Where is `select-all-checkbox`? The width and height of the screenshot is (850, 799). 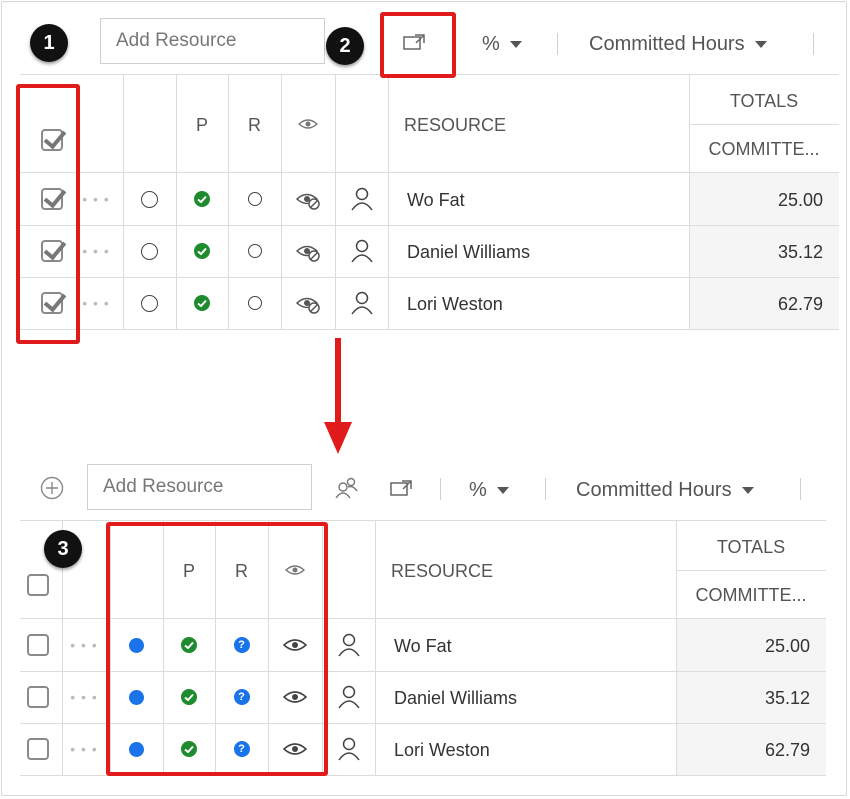
select-all-checkbox is located at coordinates (38, 585).